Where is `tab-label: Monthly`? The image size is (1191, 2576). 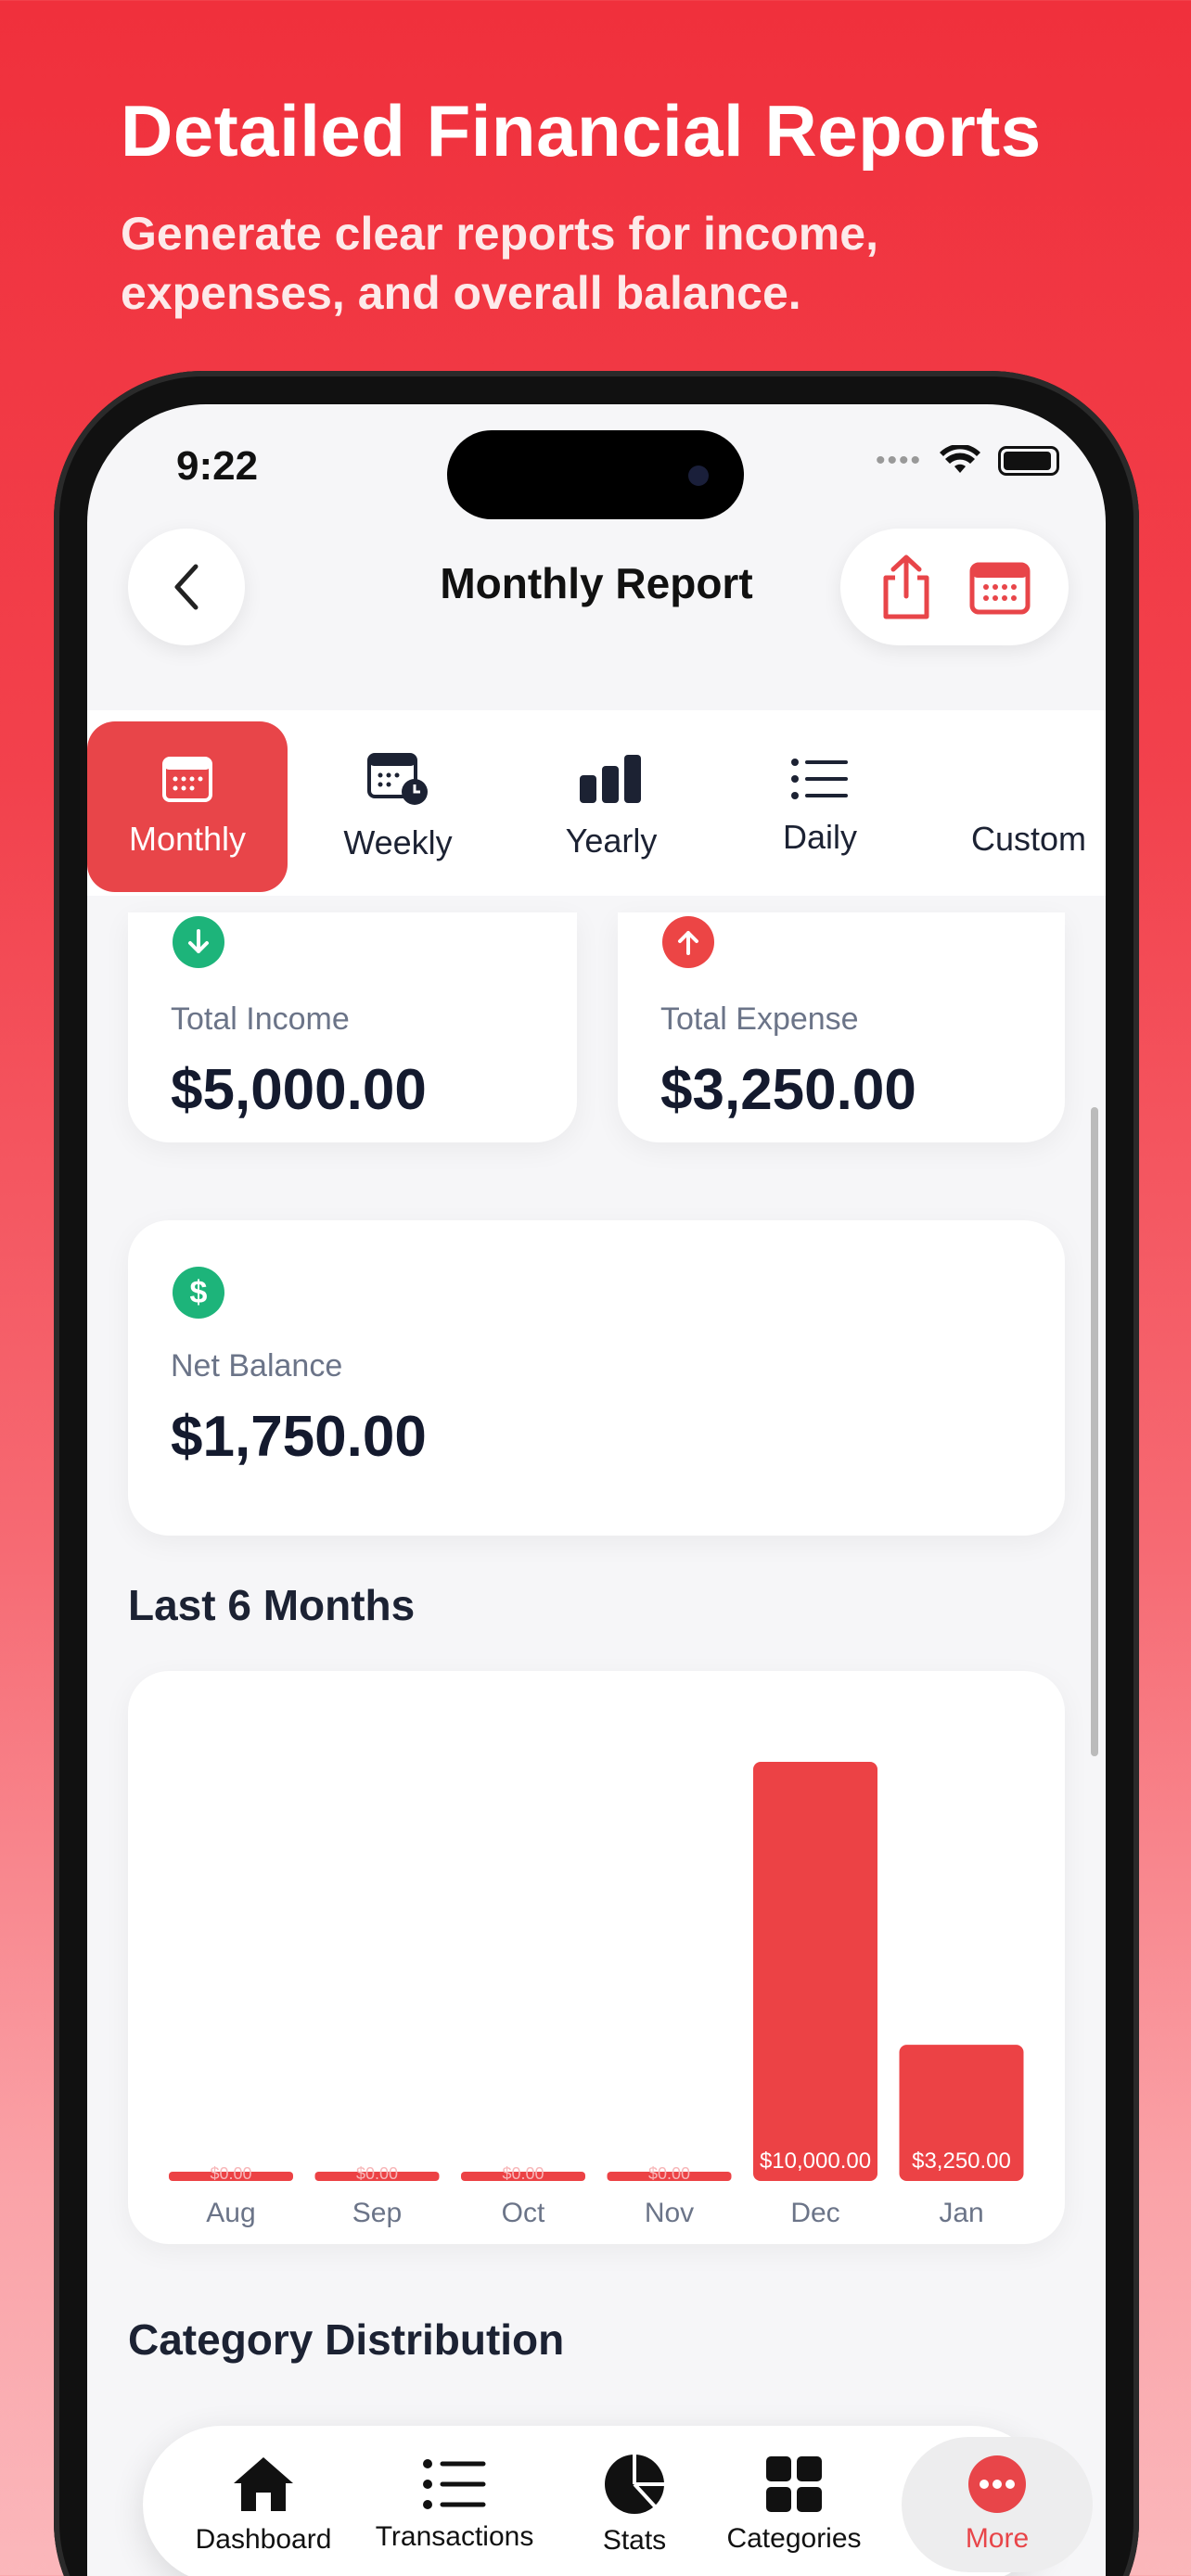 tab-label: Monthly is located at coordinates (187, 839).